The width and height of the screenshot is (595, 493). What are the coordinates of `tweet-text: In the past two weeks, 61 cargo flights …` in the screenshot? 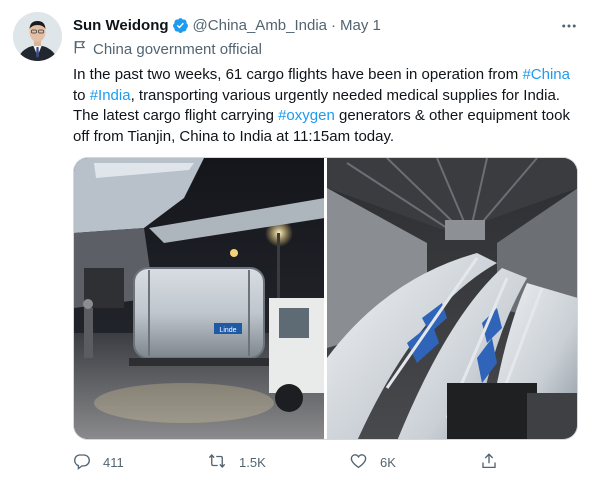 It's located at (328, 106).